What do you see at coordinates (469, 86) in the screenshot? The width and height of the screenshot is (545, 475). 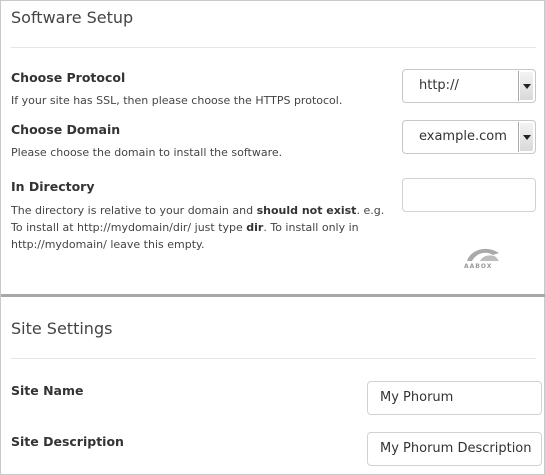 I see `protocol-select: http://` at bounding box center [469, 86].